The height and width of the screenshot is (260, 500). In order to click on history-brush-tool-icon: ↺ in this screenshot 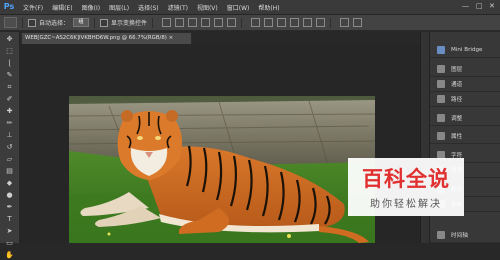, I will do `click(9, 147)`.